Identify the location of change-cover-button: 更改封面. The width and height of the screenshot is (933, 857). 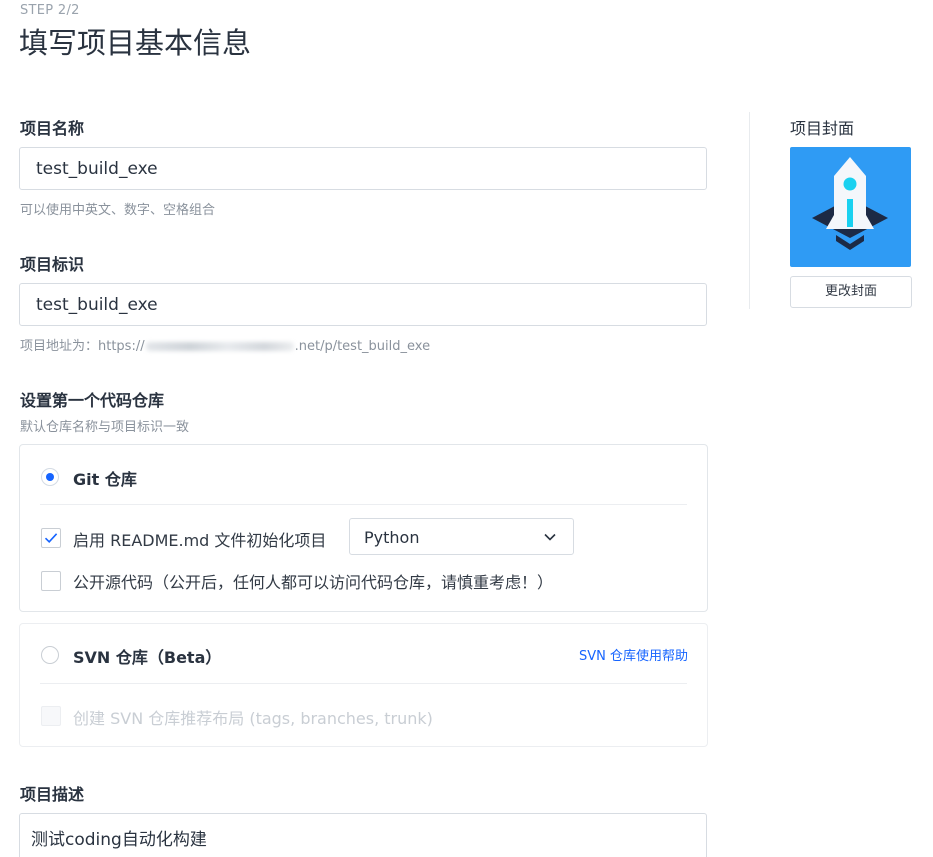
(851, 292).